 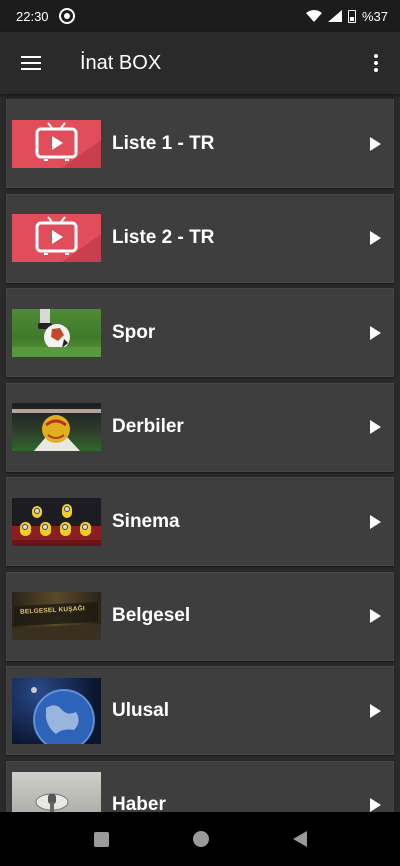 I want to click on category-item-liste-1: Liste 1 - TR, so click(x=200, y=143).